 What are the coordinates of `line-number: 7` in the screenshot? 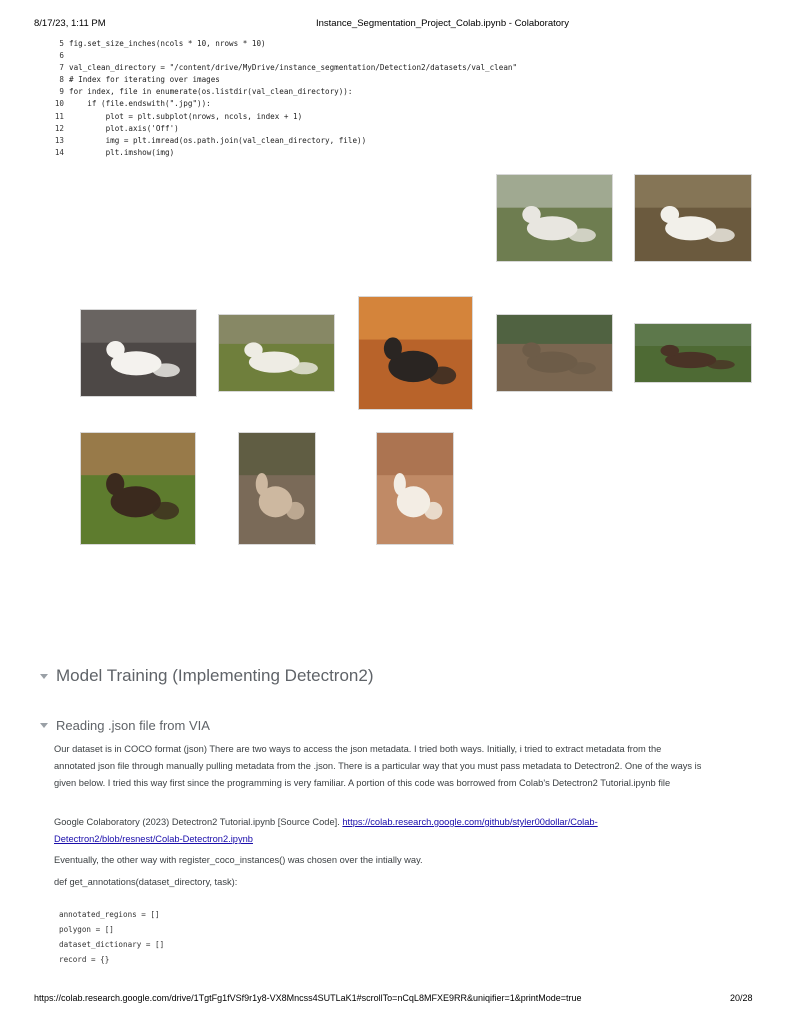 It's located at (61, 68).